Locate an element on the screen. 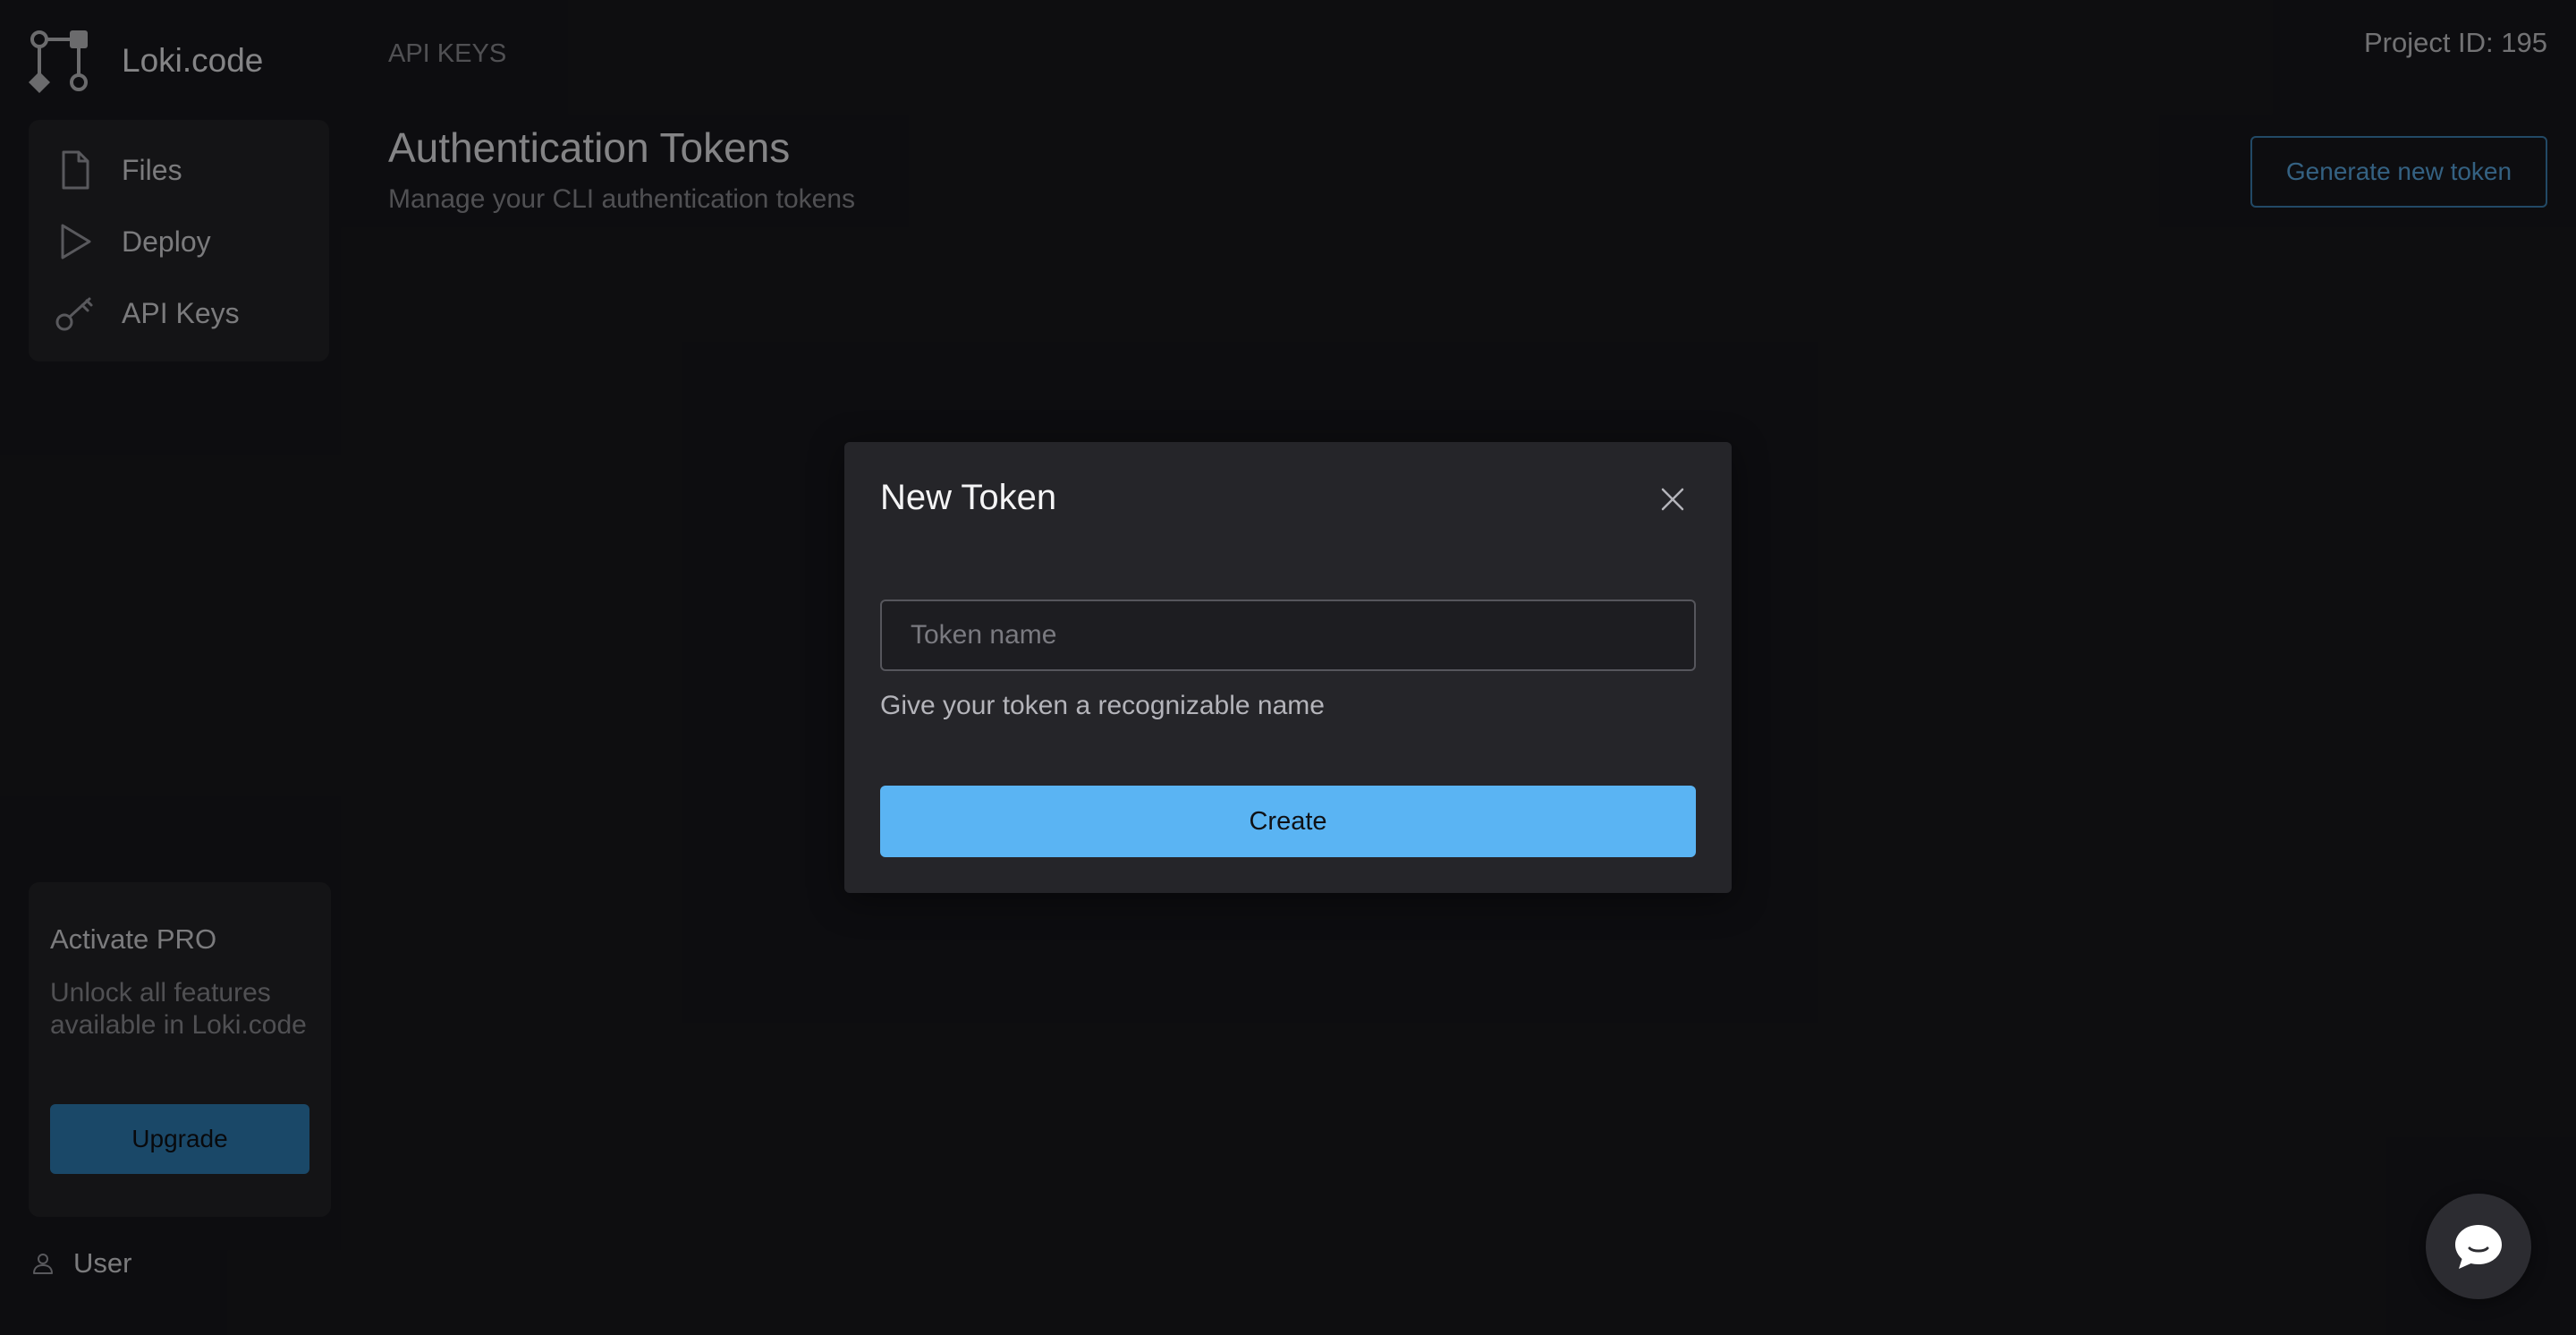  close-icon is located at coordinates (1672, 499).